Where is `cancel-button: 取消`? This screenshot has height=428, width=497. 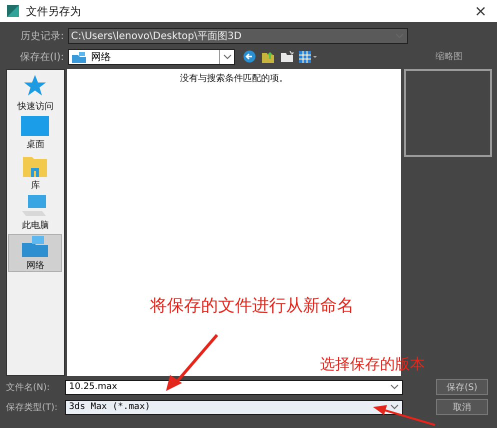
cancel-button: 取消 is located at coordinates (462, 407).